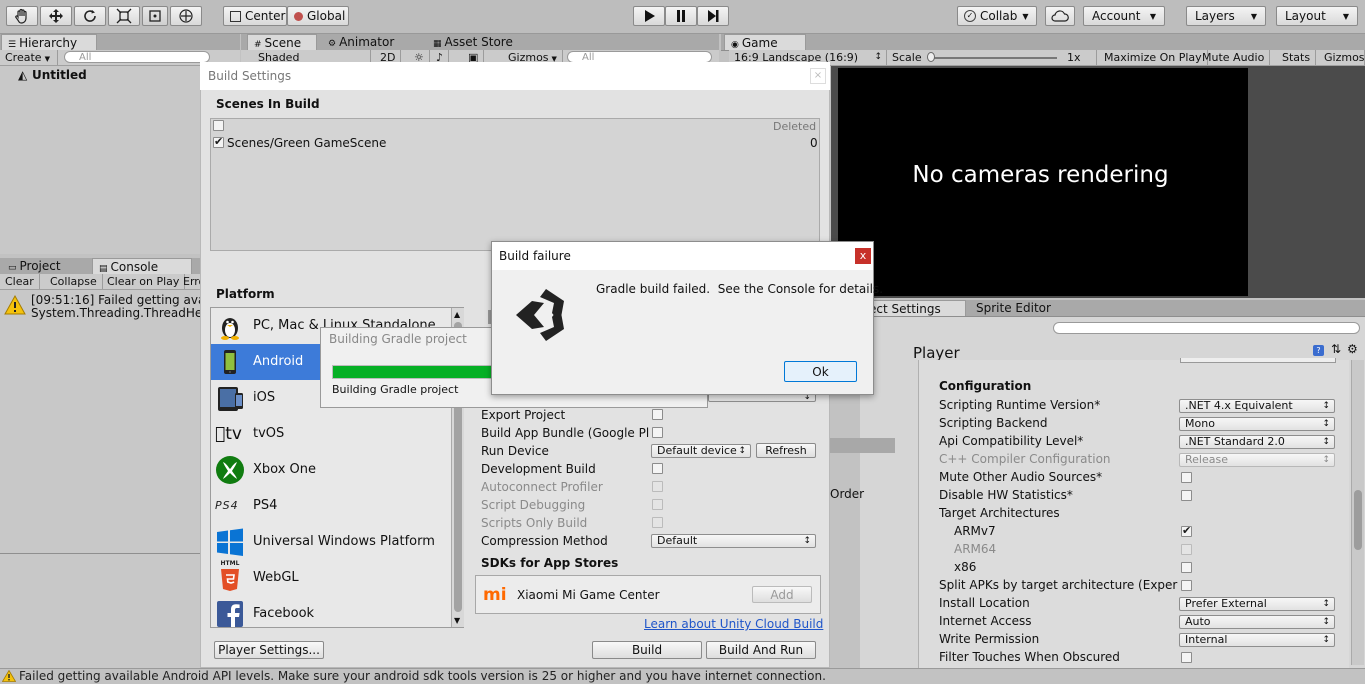 Image resolution: width=1365 pixels, height=684 pixels. What do you see at coordinates (332, 44) in the screenshot?
I see `animator-icon: ⚙` at bounding box center [332, 44].